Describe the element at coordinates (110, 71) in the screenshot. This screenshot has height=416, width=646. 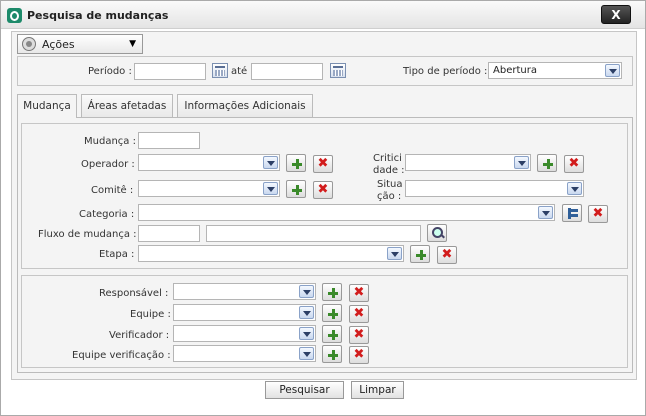
I see `periodo-label: Período :` at that location.